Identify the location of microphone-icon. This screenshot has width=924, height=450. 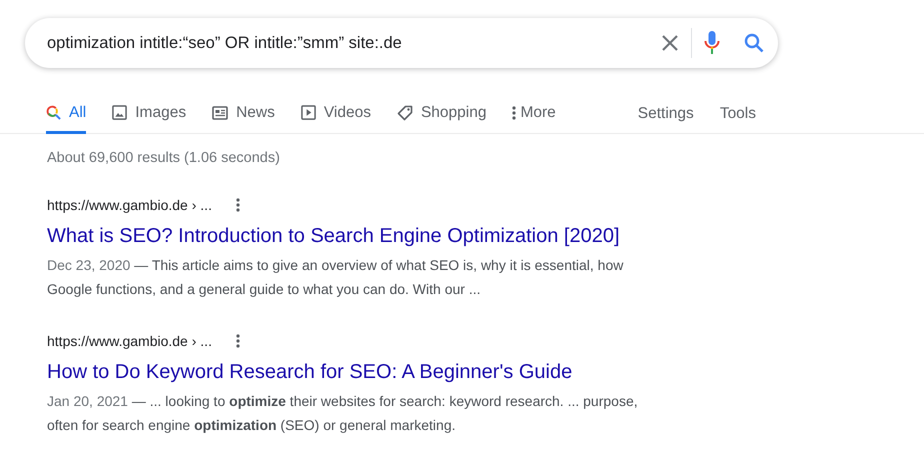
(712, 43).